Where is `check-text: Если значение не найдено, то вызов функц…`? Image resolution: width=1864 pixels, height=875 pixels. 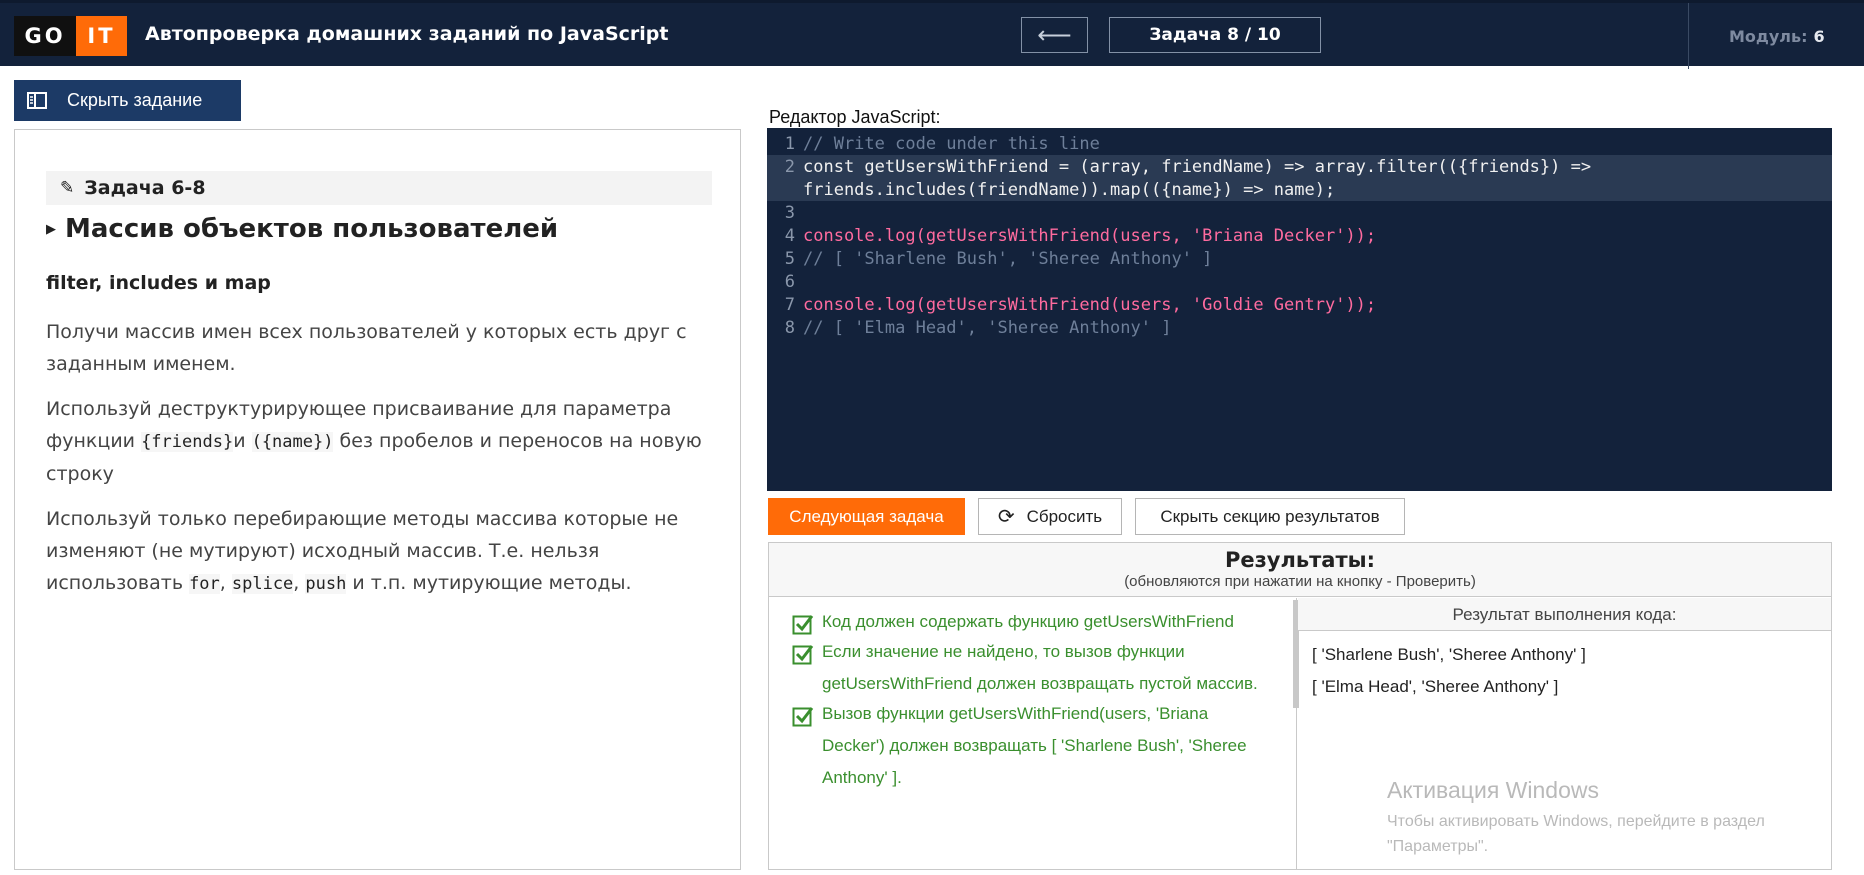
check-text: Если значение не найдено, то вызов функц… is located at coordinates (1040, 667).